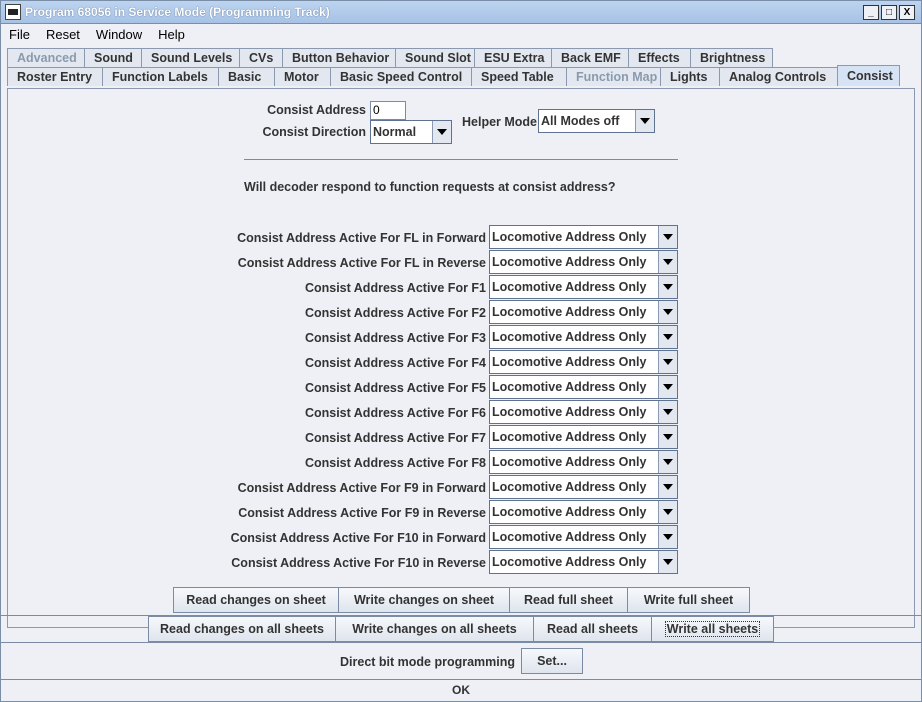  I want to click on tab-sound: Sound, so click(113, 57).